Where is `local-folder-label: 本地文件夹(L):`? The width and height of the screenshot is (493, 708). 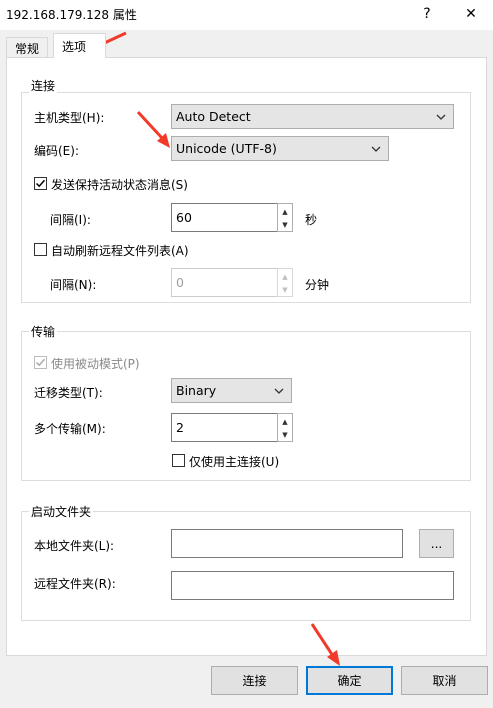
local-folder-label: 本地文件夹(L): is located at coordinates (74, 546).